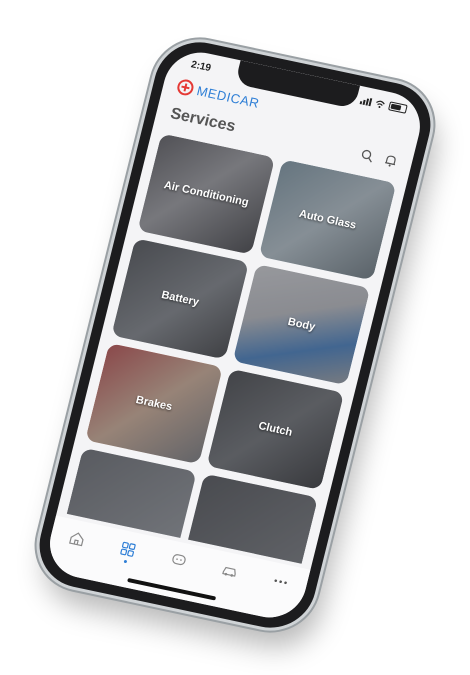 This screenshot has width=470, height=675. I want to click on service-label: Battery, so click(180, 299).